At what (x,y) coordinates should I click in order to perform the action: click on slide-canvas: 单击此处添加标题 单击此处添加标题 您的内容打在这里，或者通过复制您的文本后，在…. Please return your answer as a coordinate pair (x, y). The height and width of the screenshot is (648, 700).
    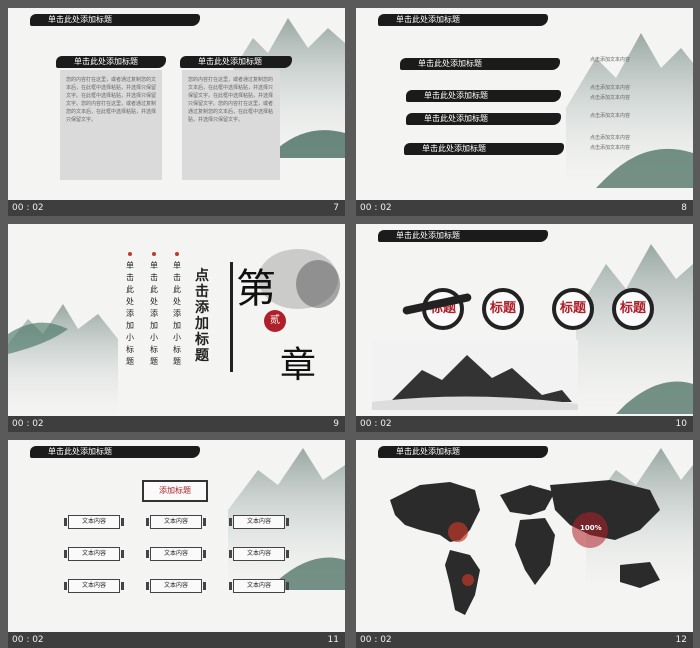
    Looking at the image, I should click on (176, 104).